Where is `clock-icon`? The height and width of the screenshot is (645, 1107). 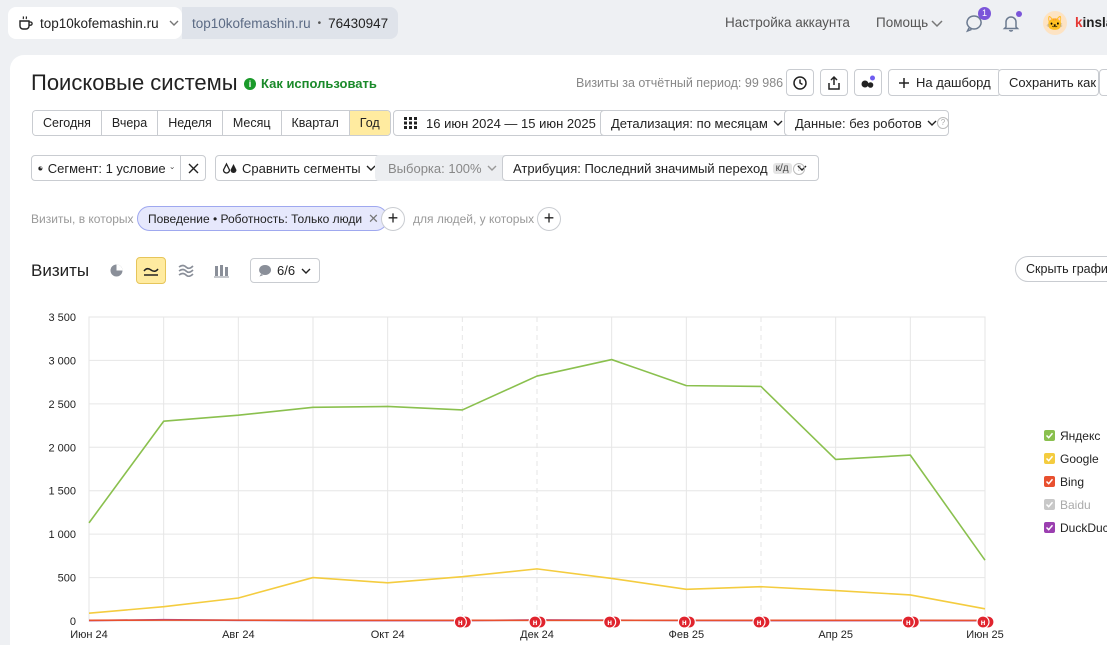 clock-icon is located at coordinates (800, 82).